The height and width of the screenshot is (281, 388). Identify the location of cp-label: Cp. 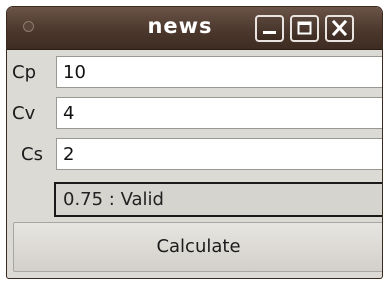
(24, 72).